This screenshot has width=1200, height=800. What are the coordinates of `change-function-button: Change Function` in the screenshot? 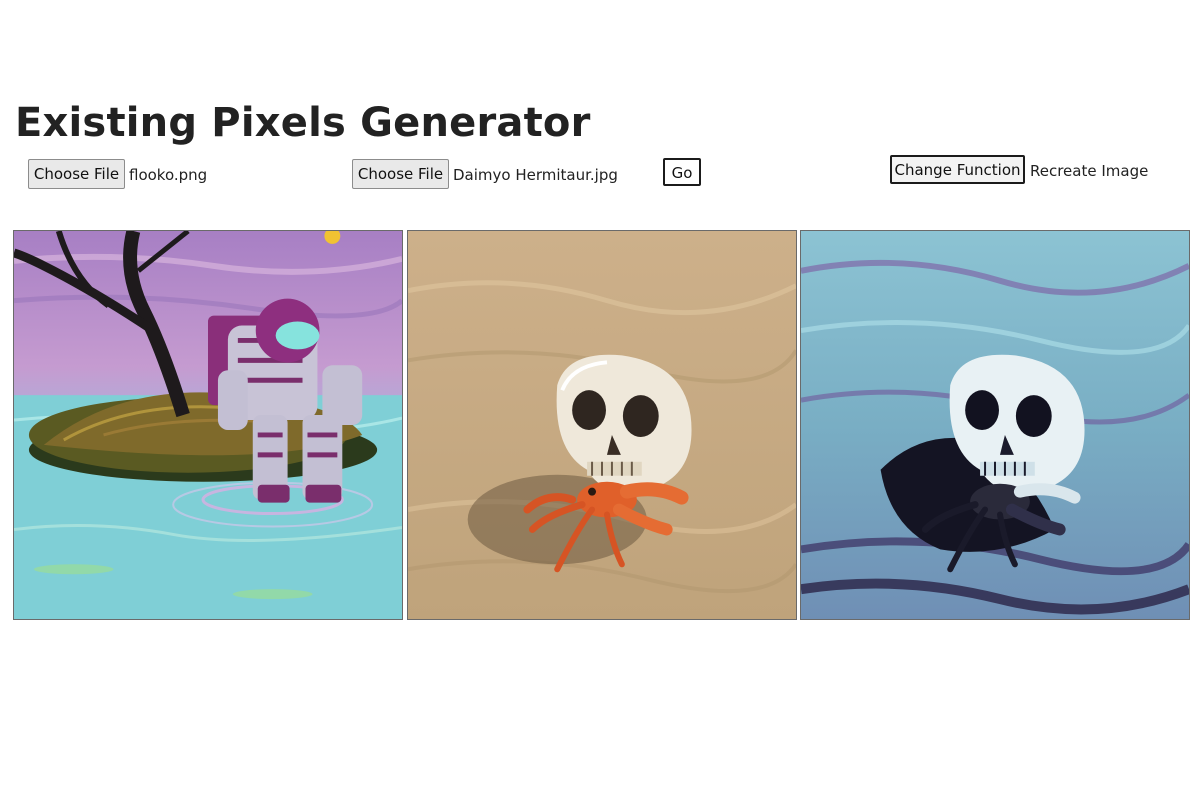 It's located at (957, 169).